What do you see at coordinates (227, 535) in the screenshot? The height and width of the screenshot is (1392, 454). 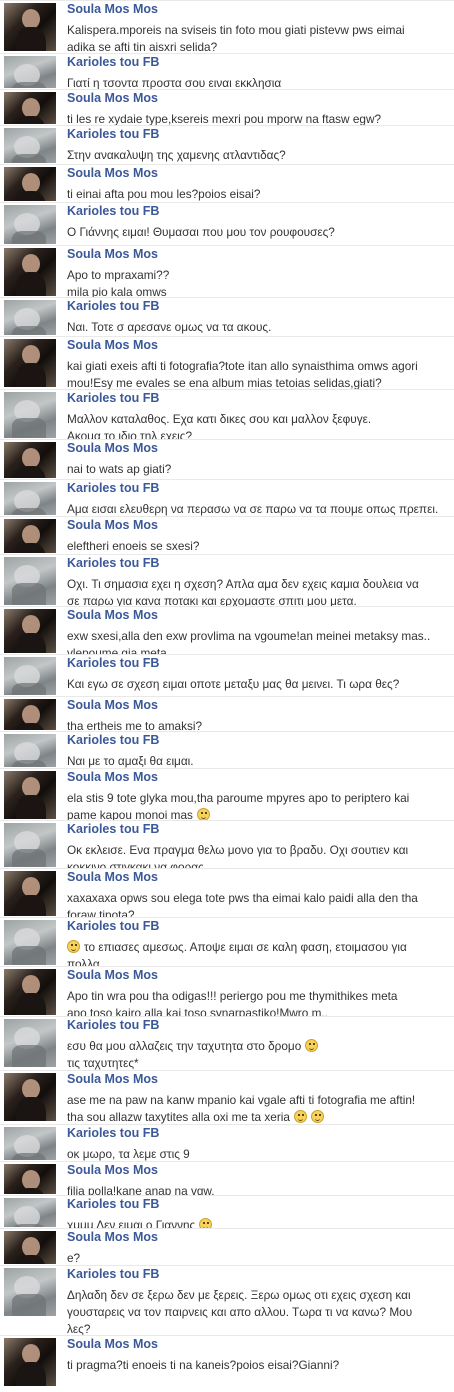 I see `message-row: Soula Mos Mos eleftheri enoeis se sxesi?` at bounding box center [227, 535].